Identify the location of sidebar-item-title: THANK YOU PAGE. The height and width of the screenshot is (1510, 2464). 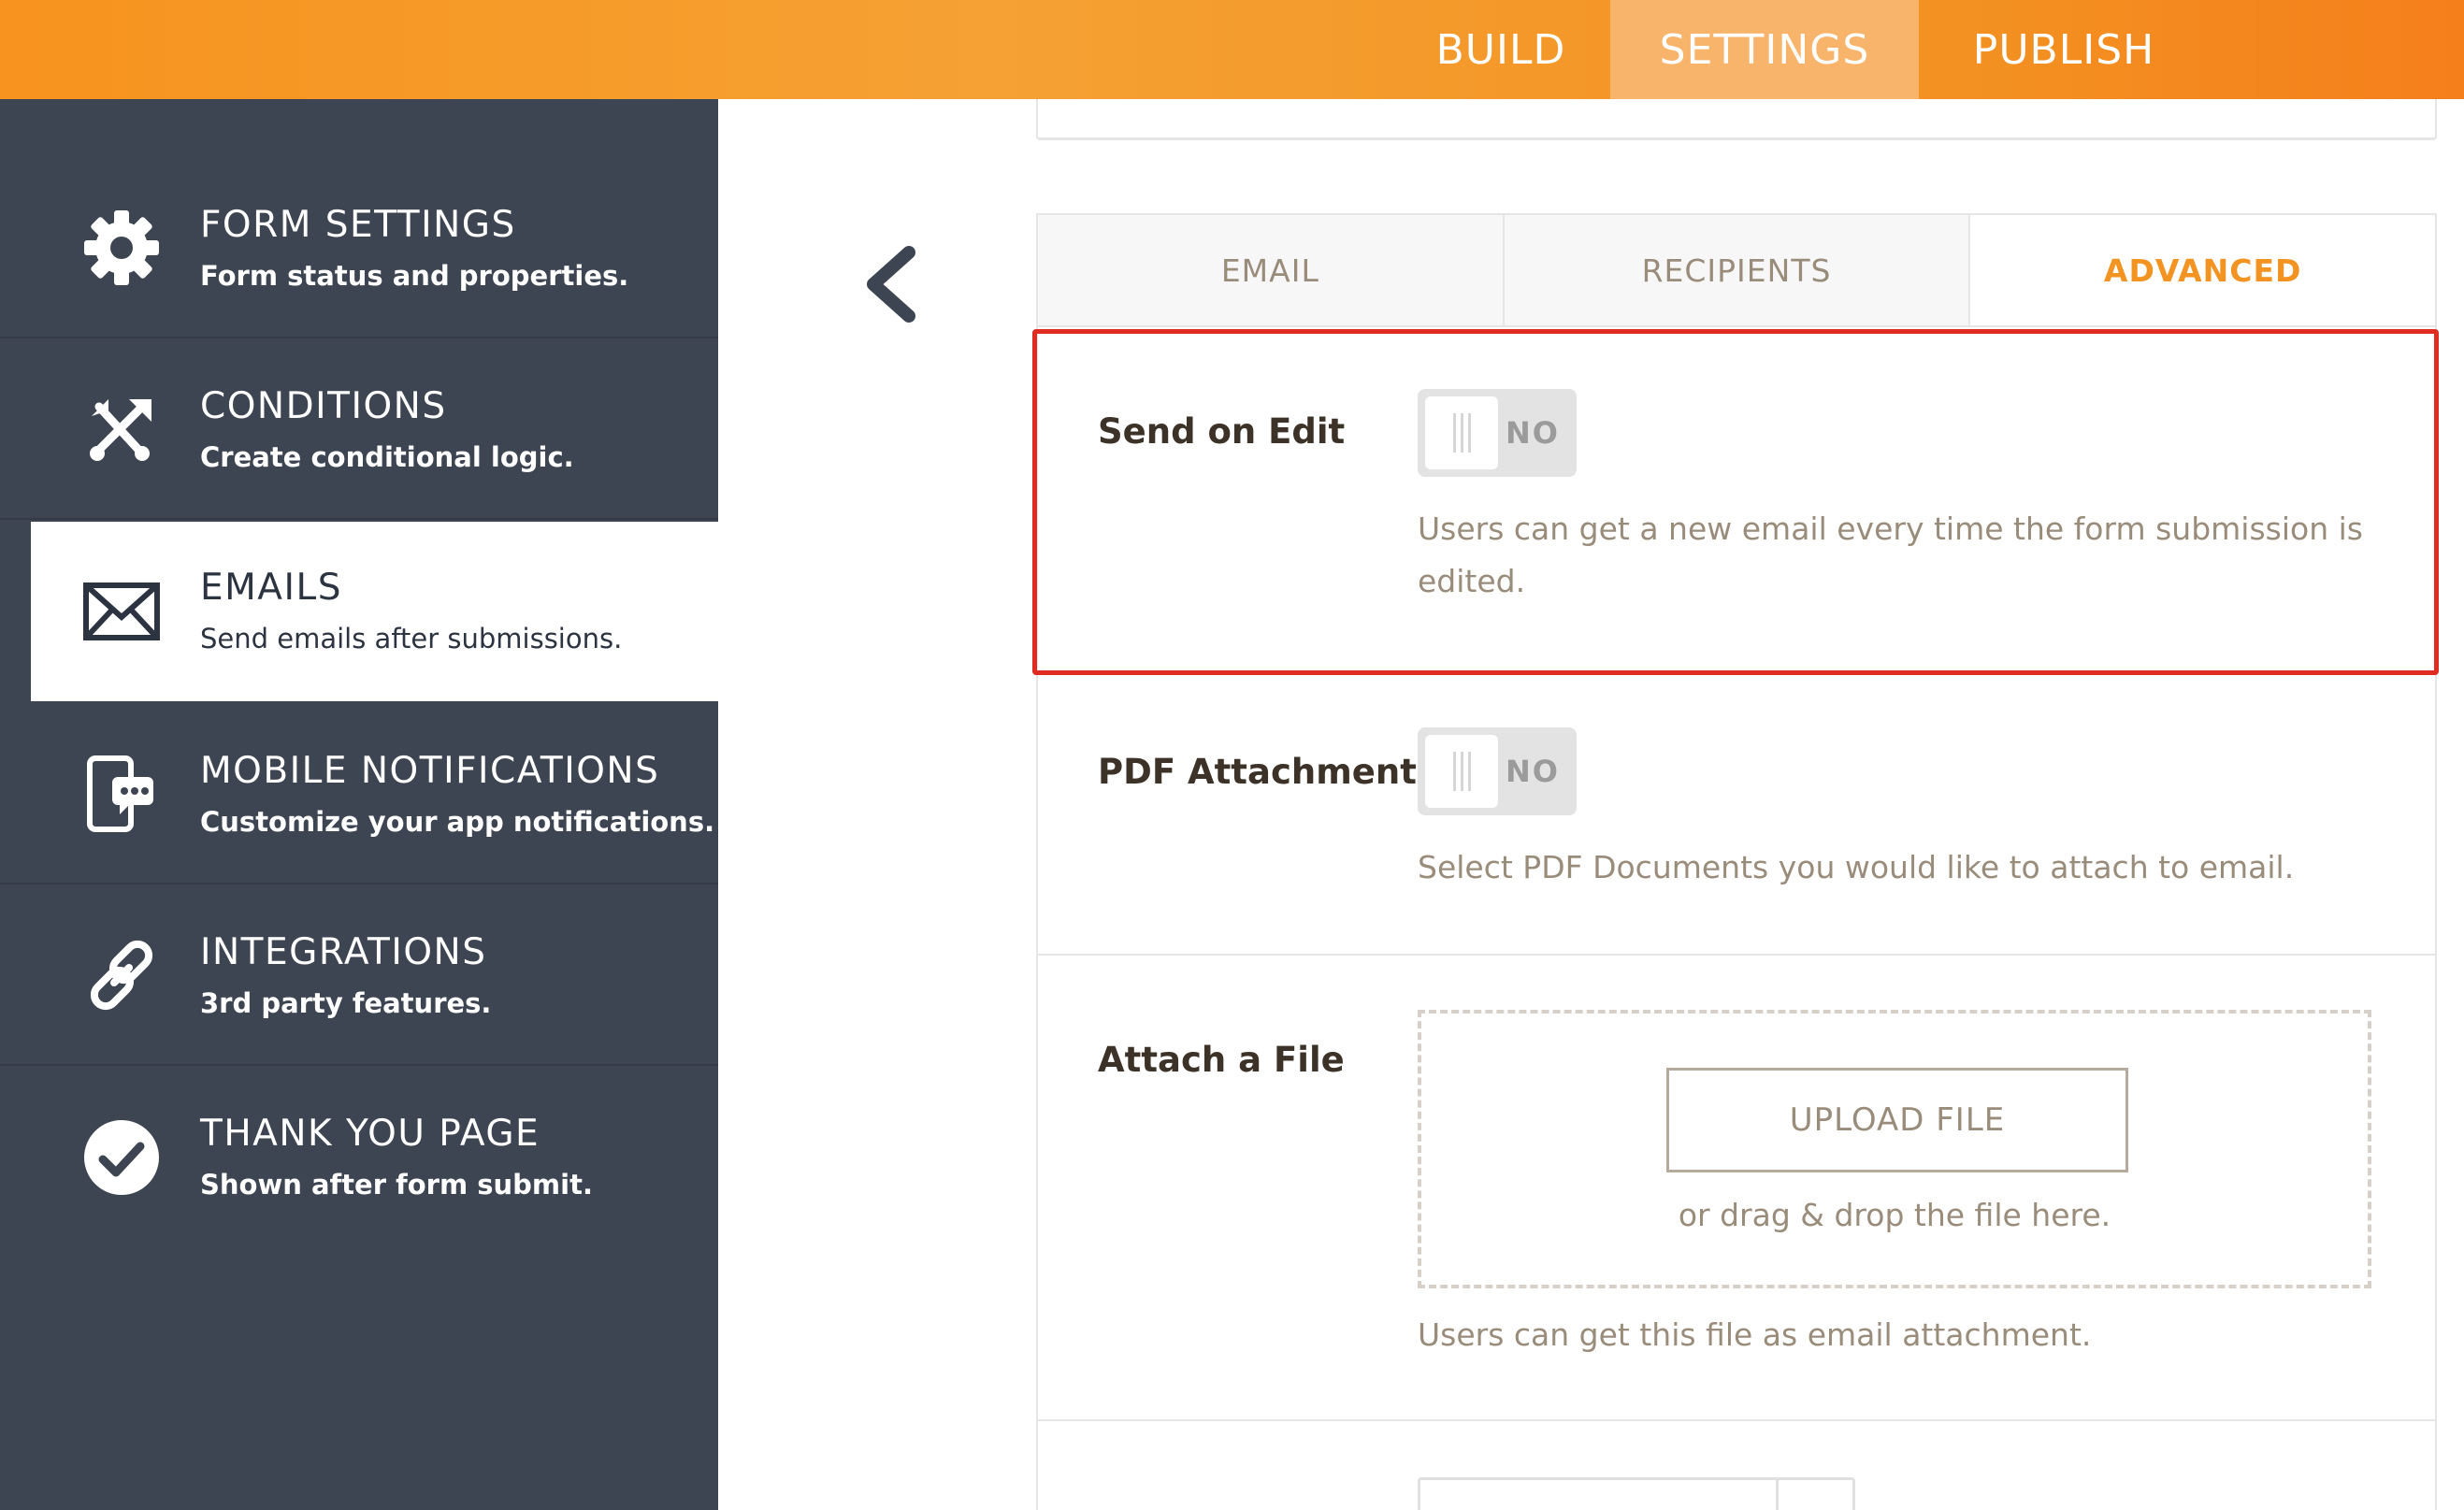
(370, 1134).